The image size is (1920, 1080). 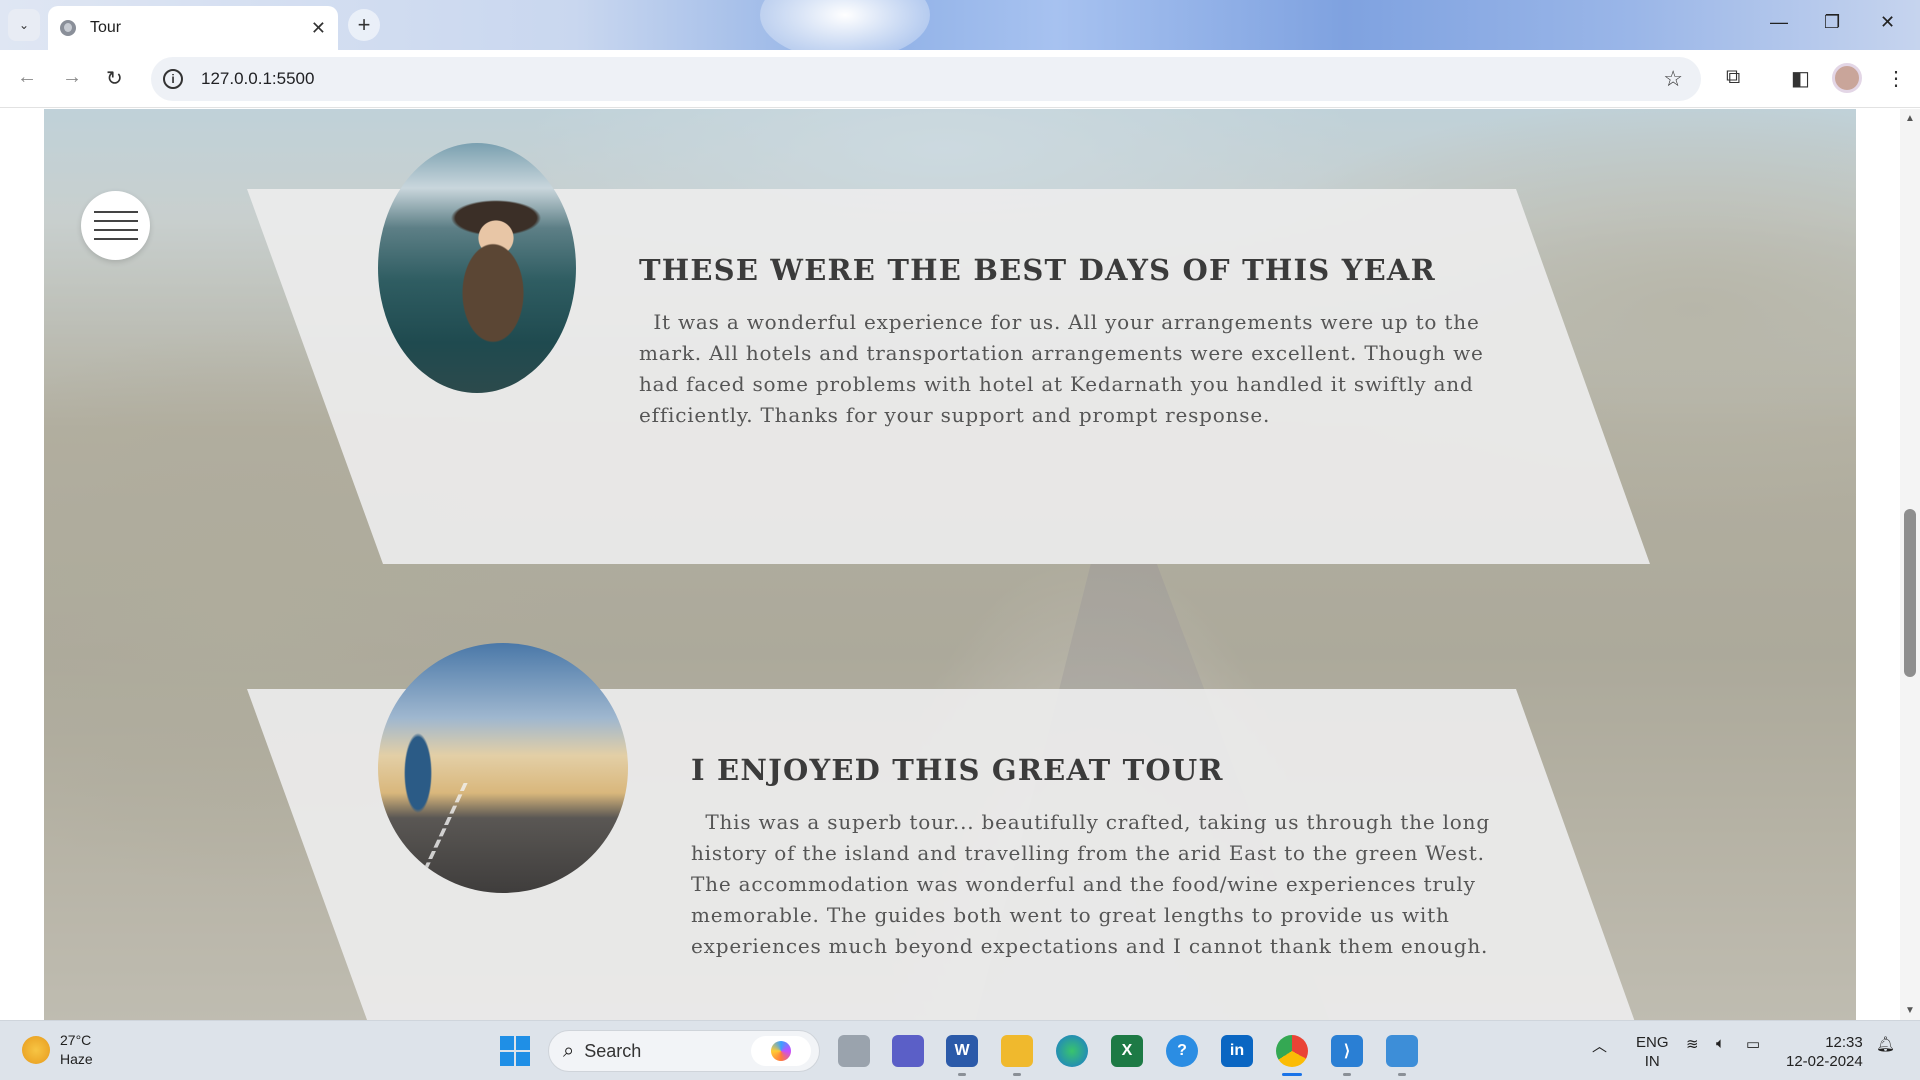 I want to click on copilot-icon, so click(x=781, y=1051).